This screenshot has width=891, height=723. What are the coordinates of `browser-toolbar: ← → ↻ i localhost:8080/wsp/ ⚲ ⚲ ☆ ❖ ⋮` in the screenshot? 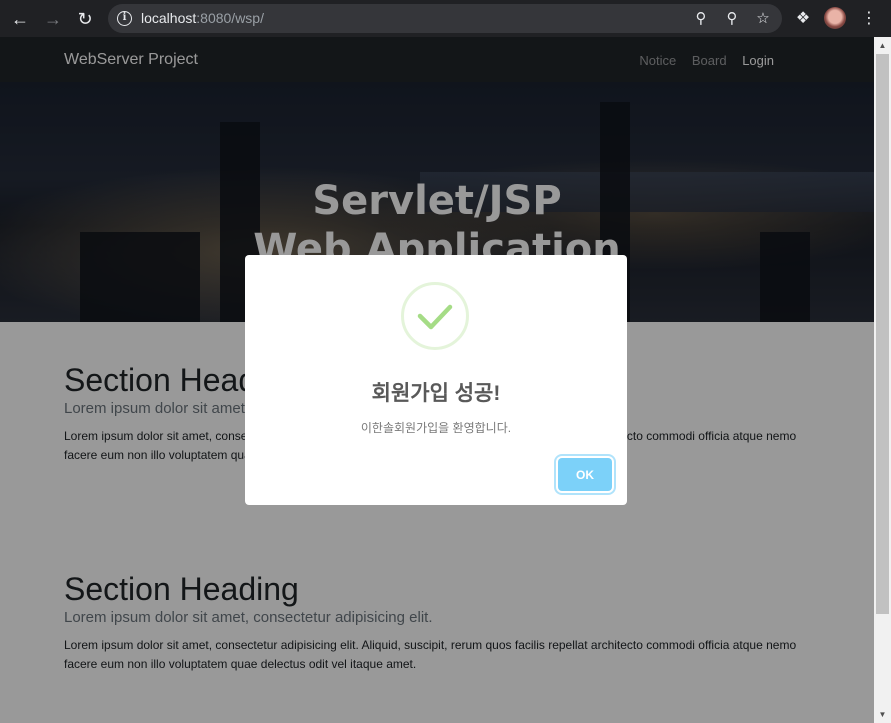 It's located at (445, 18).